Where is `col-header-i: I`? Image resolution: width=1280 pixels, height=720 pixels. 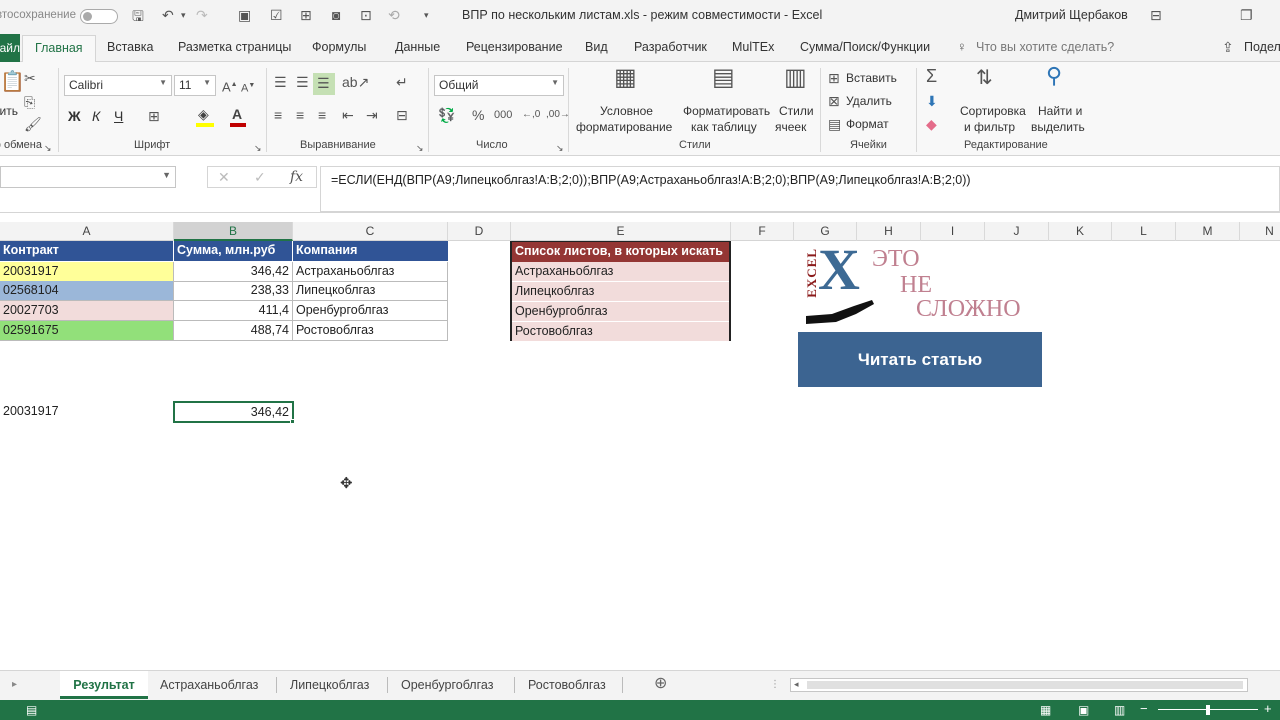
col-header-i: I is located at coordinates (953, 231).